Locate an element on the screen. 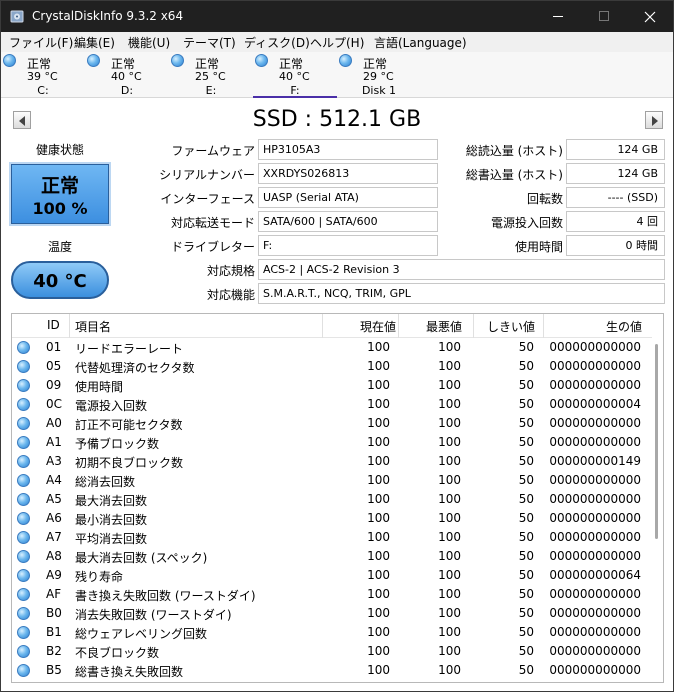 This screenshot has height=692, width=674. header-threshold: しきい値 is located at coordinates (505, 326).